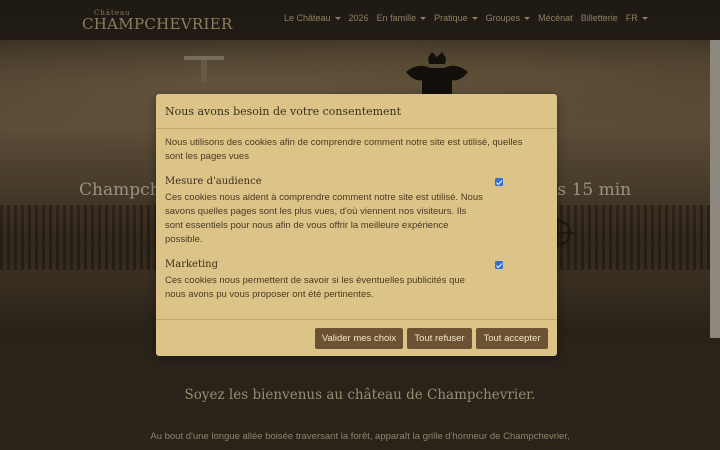 This screenshot has width=720, height=450. I want to click on consent-dialog-header: Nous avons besoin de votre consentement, so click(356, 111).